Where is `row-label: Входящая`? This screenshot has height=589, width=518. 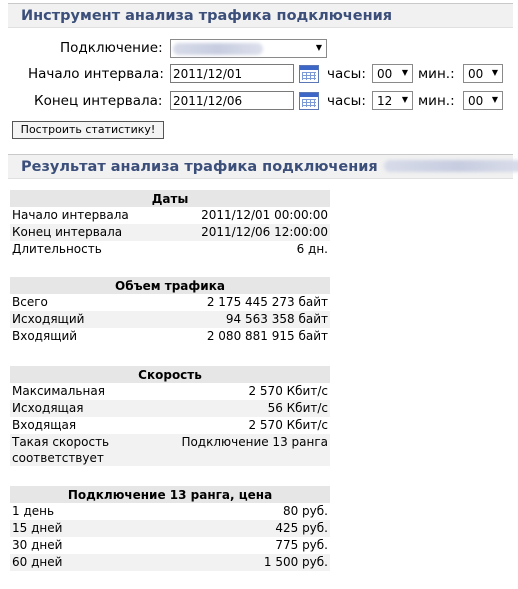 row-label: Входящая is located at coordinates (44, 425).